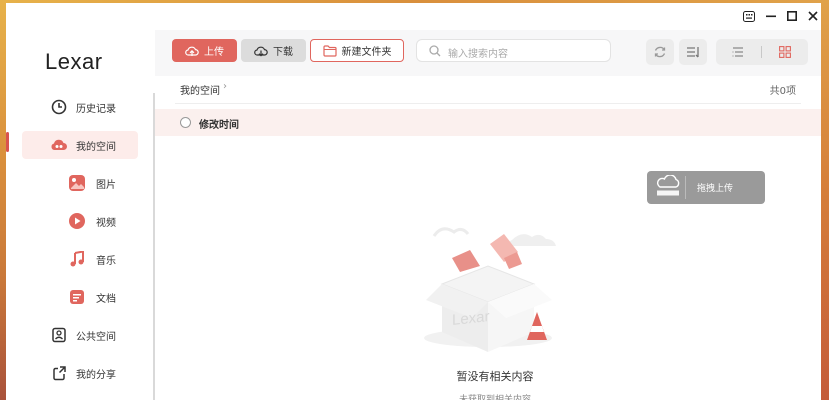 The image size is (829, 400). What do you see at coordinates (185, 122) in the screenshot?
I see `select-all-radio` at bounding box center [185, 122].